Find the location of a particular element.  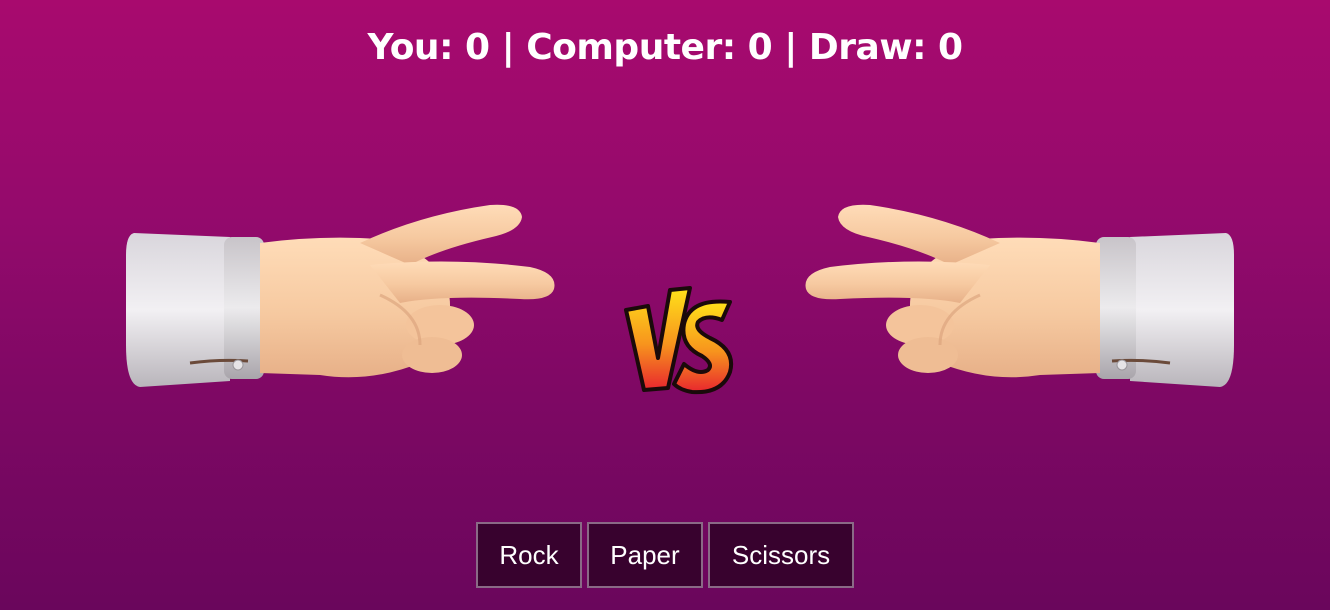

paper-button: Paper is located at coordinates (645, 555).